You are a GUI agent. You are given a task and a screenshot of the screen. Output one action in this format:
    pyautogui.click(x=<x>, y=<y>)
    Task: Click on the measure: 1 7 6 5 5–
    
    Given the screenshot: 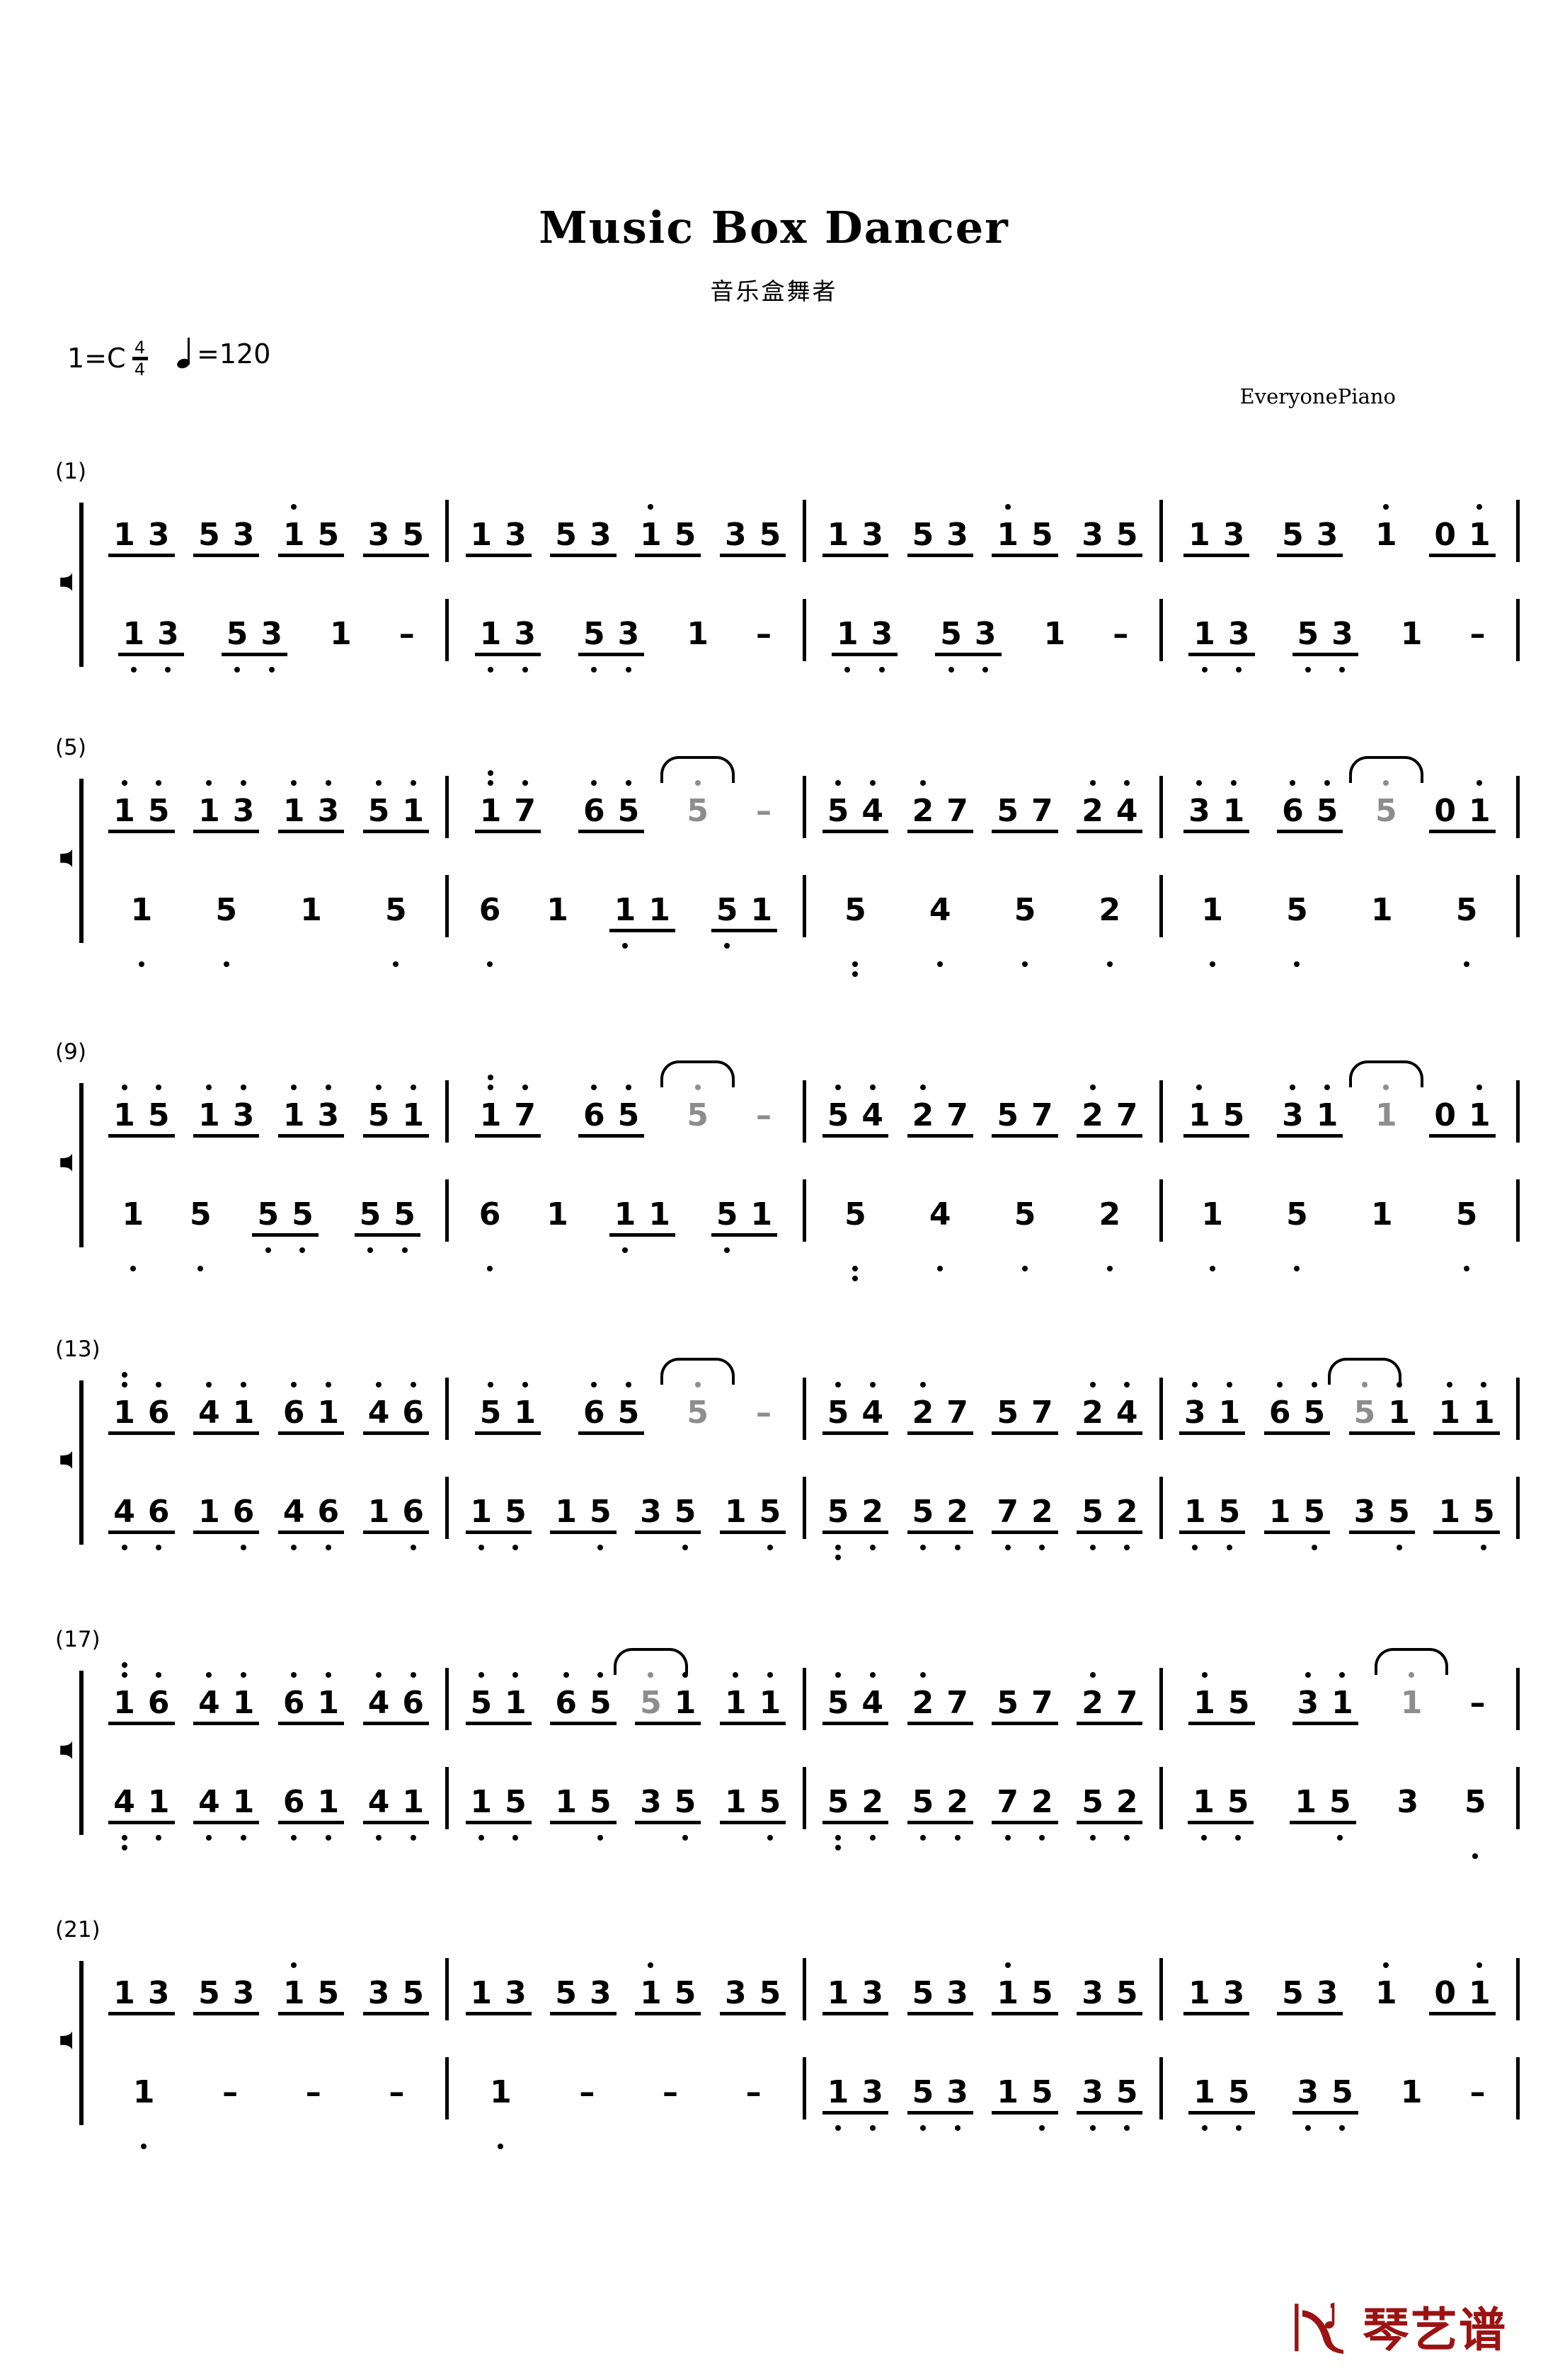 What is the action you would take?
    pyautogui.click(x=625, y=799)
    